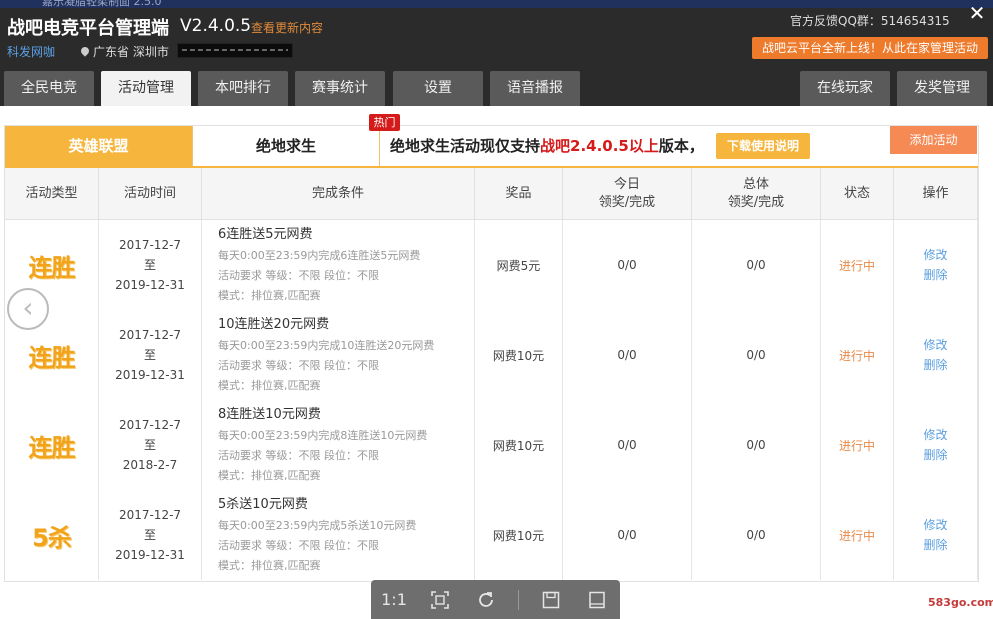  Describe the element at coordinates (440, 600) in the screenshot. I see `fit-window-icon` at that location.